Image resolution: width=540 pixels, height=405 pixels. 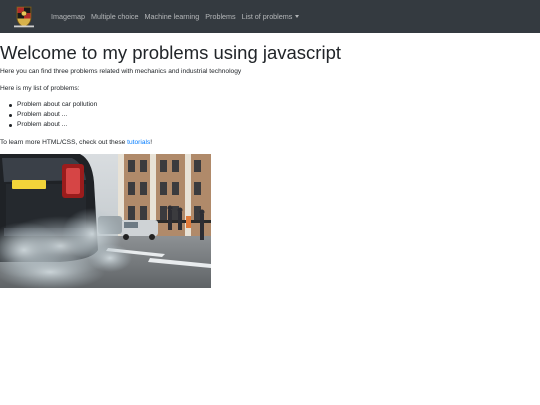 I want to click on nav-problems: Problems, so click(x=220, y=16).